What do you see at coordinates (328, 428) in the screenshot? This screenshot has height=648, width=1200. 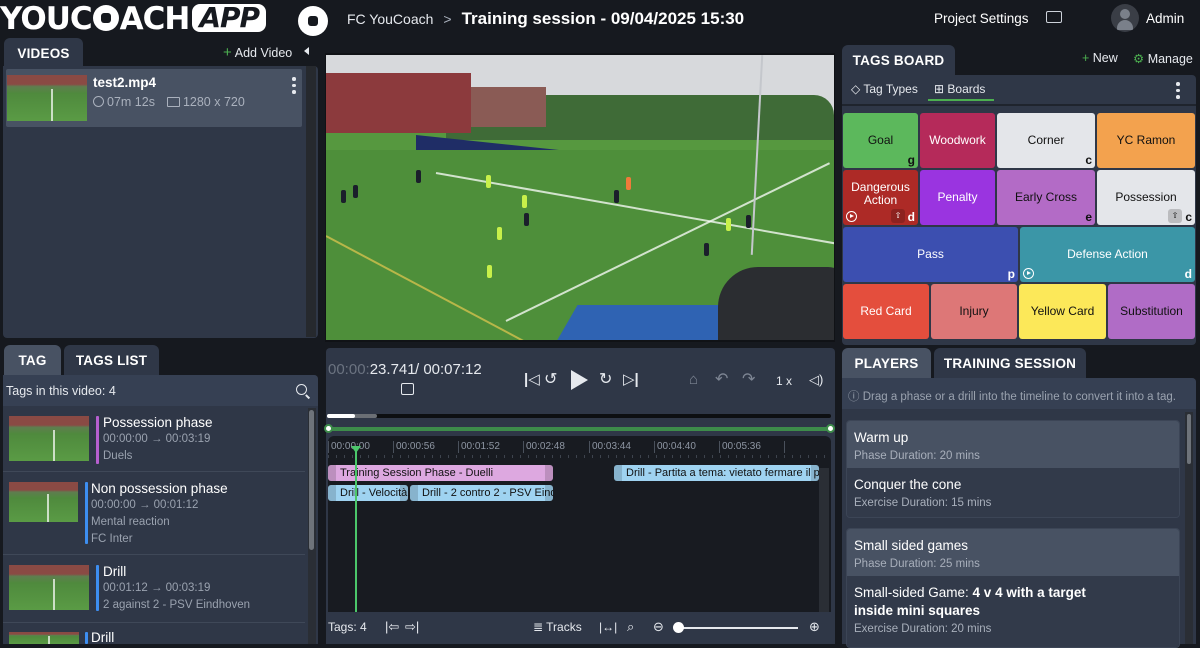 I see `range-start-handle` at bounding box center [328, 428].